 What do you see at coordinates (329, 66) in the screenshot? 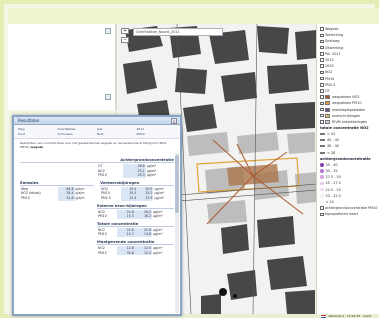
I see `legend-label: 2020` at bounding box center [329, 66].